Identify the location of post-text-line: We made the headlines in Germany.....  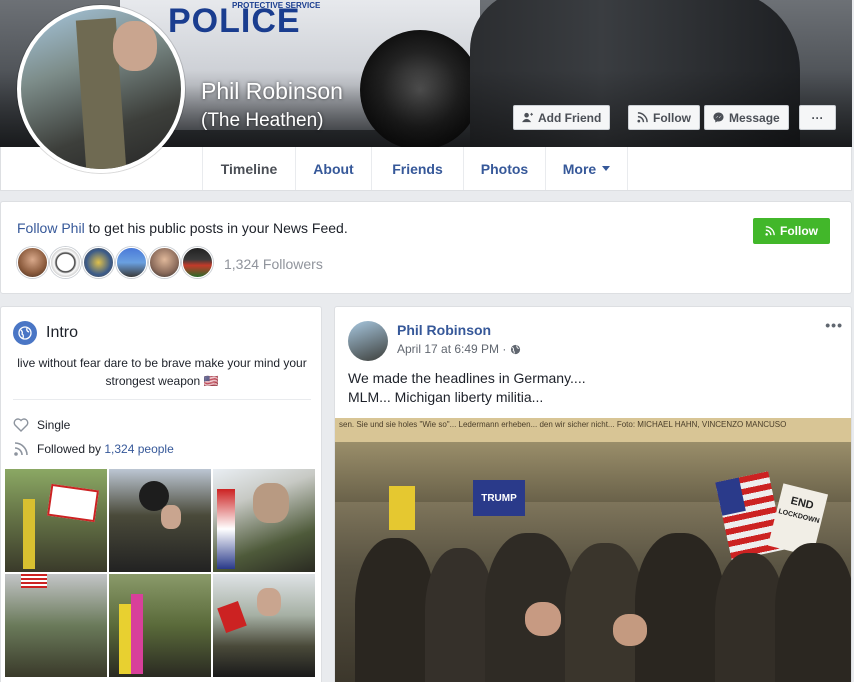
(467, 378).